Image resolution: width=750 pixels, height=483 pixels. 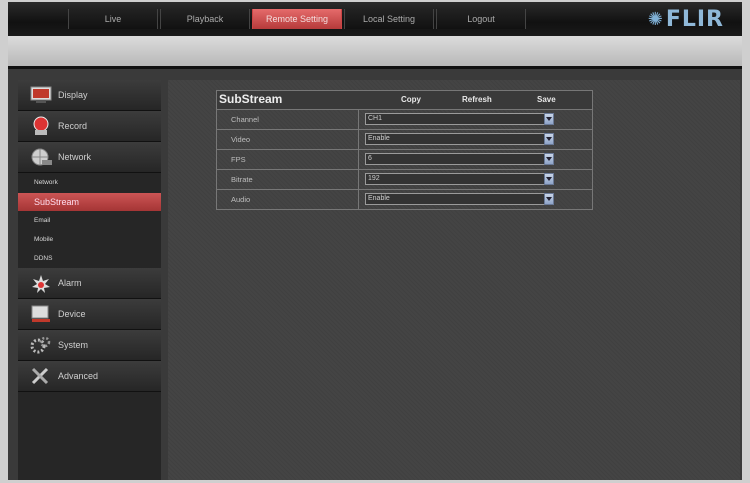 What do you see at coordinates (89, 95) in the screenshot?
I see `sidebar-item-display: Display` at bounding box center [89, 95].